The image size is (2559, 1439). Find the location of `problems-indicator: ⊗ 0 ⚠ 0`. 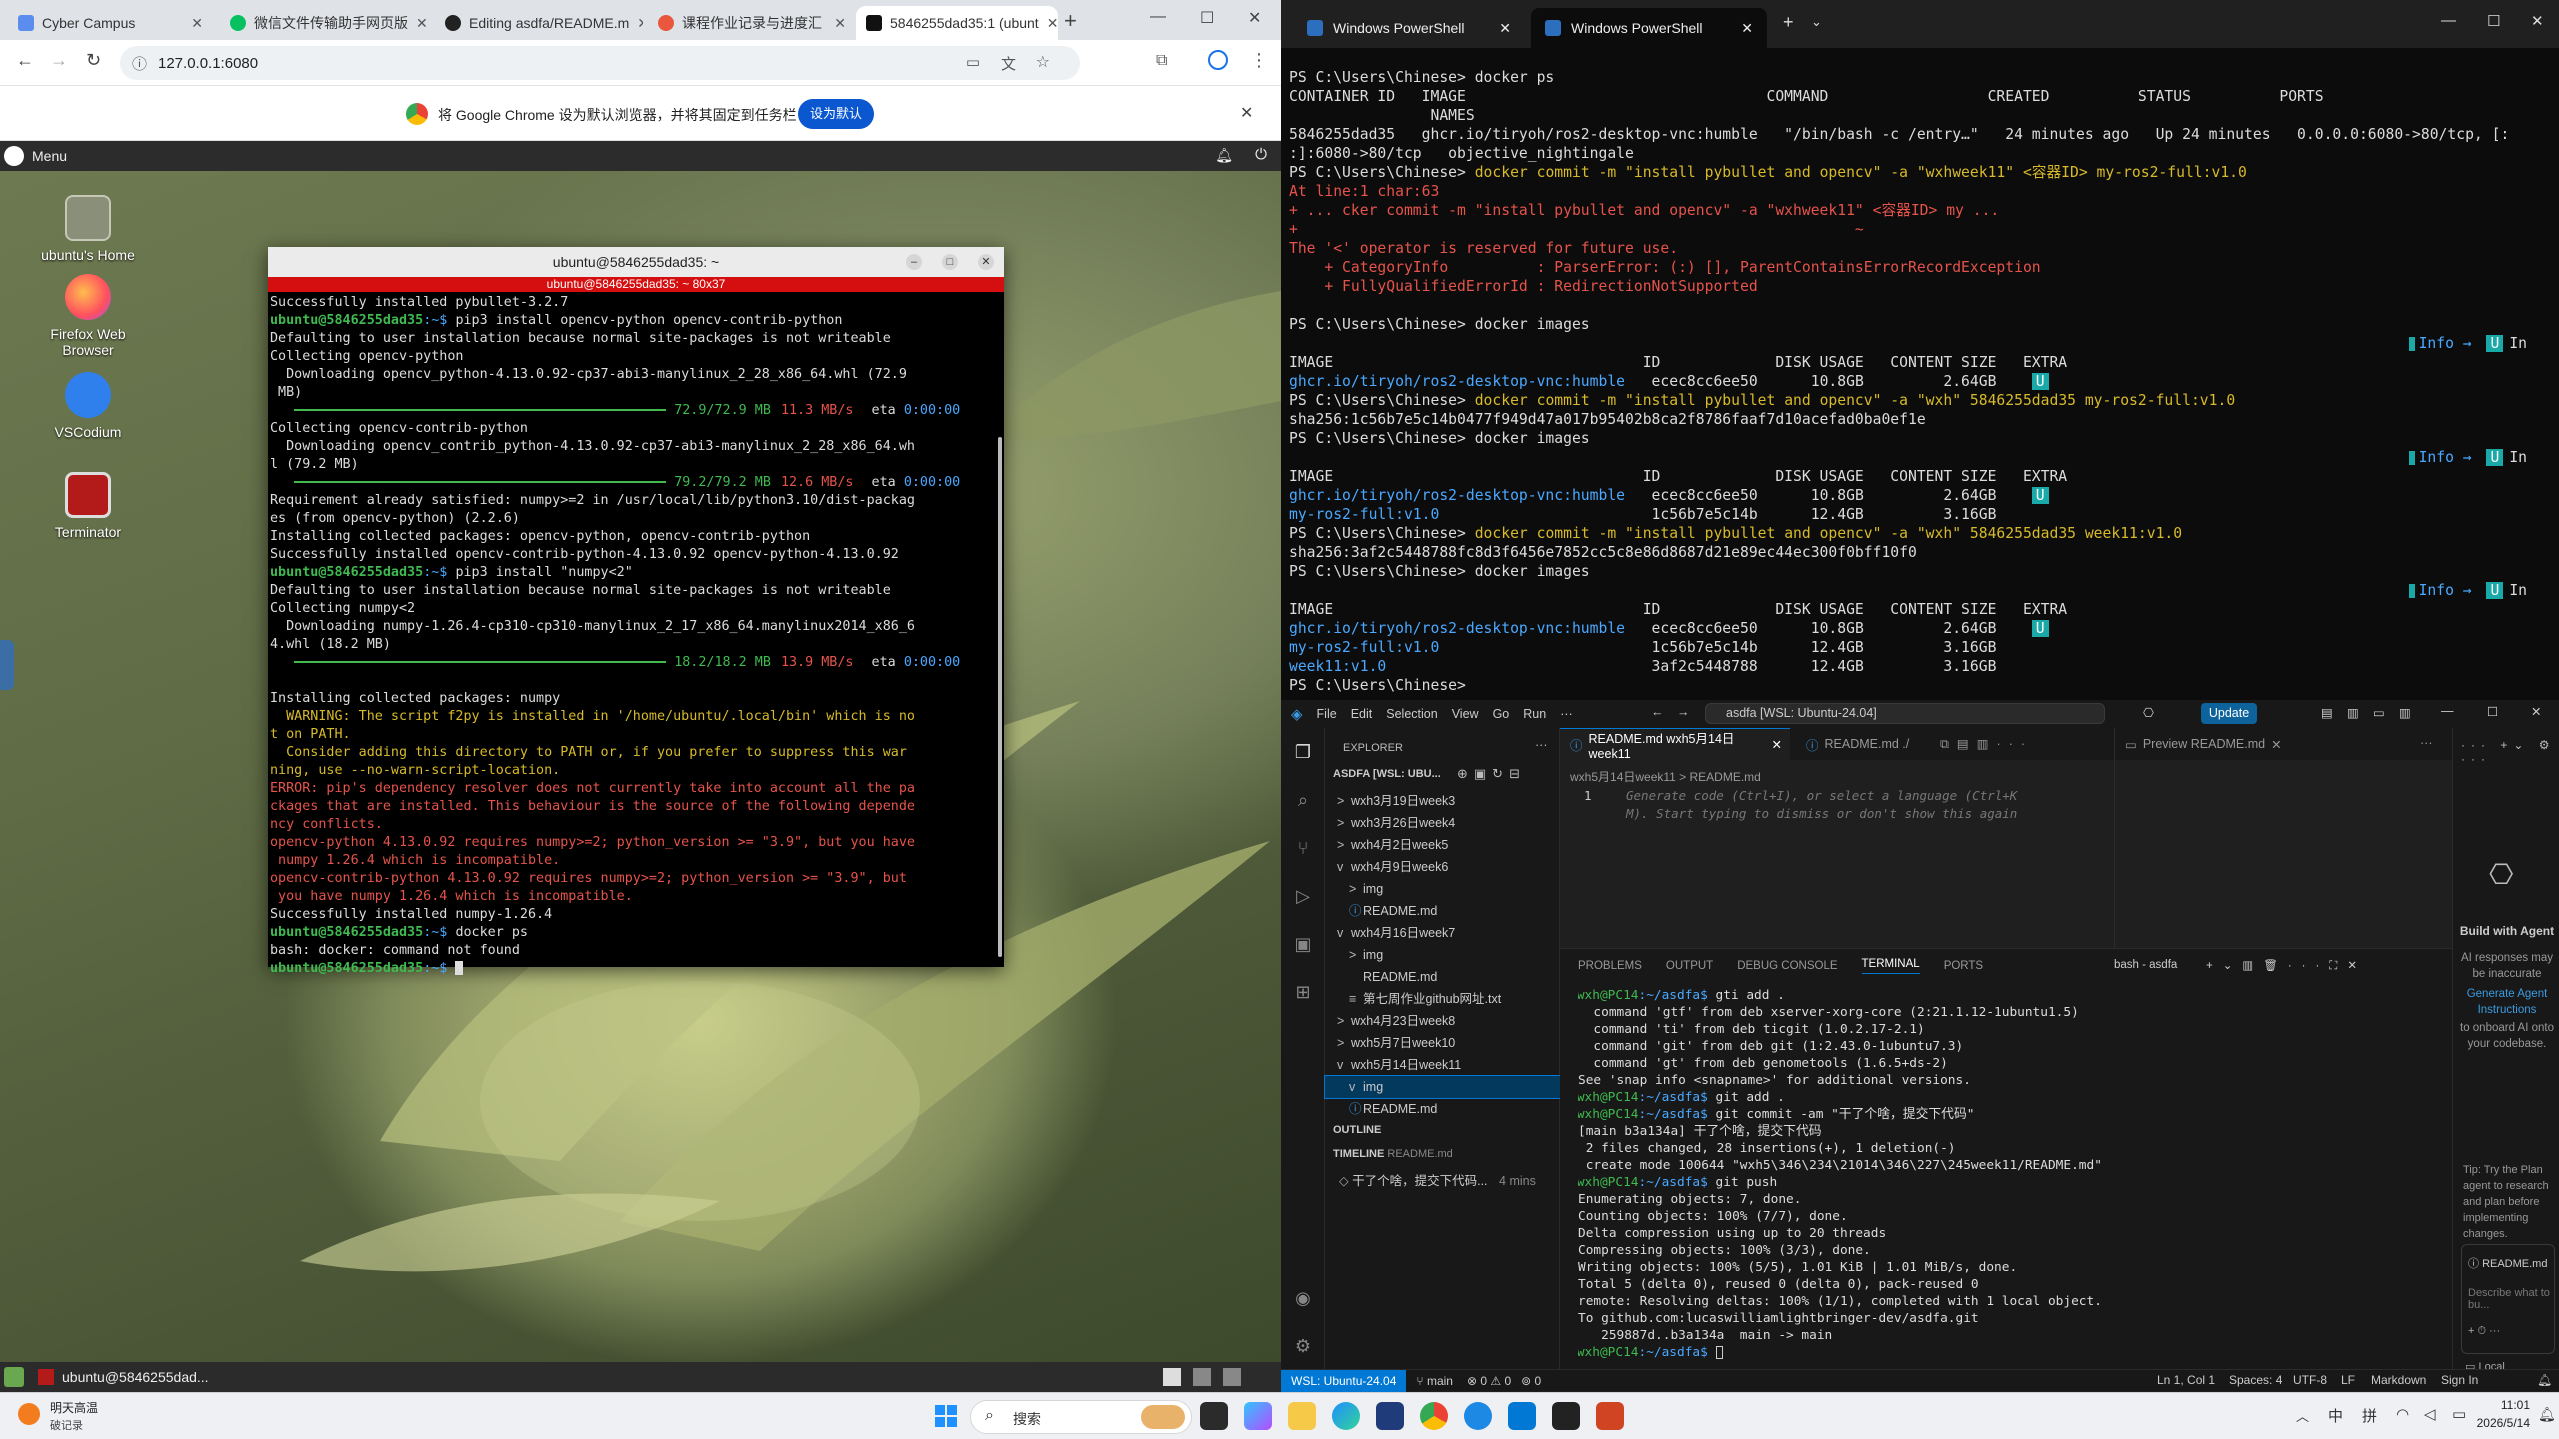

problems-indicator: ⊗ 0 ⚠ 0 is located at coordinates (1489, 1381).